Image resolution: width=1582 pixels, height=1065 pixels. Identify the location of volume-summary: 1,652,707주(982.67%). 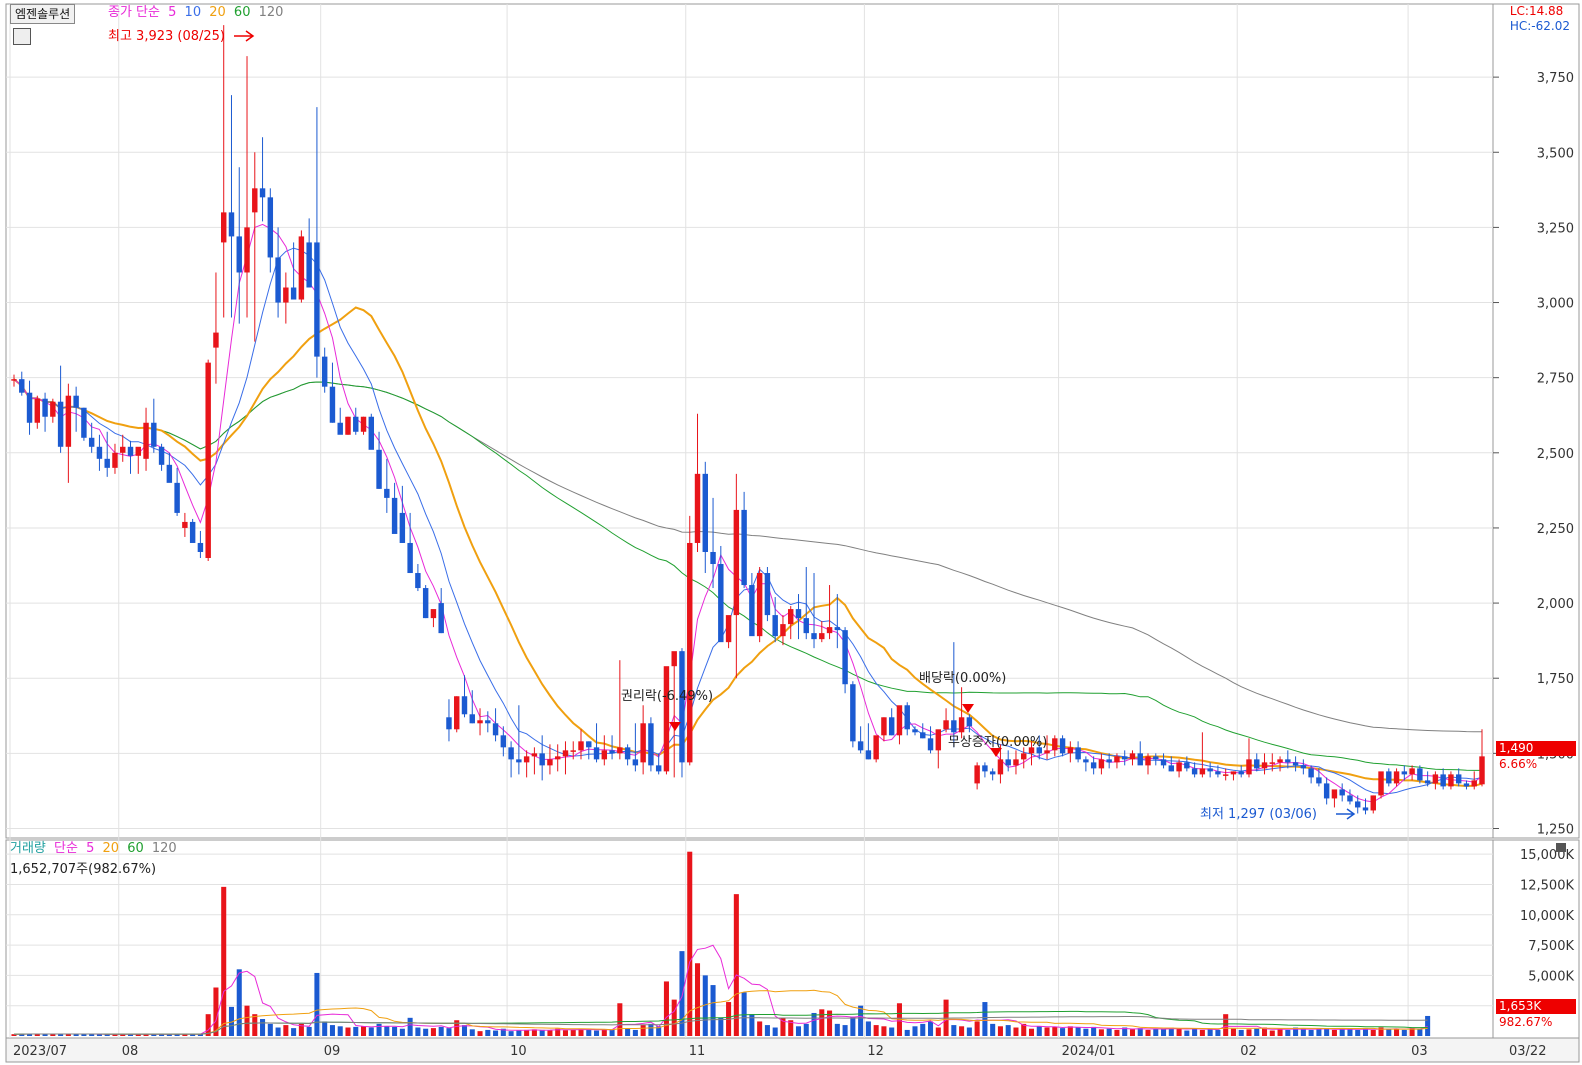
(83, 869).